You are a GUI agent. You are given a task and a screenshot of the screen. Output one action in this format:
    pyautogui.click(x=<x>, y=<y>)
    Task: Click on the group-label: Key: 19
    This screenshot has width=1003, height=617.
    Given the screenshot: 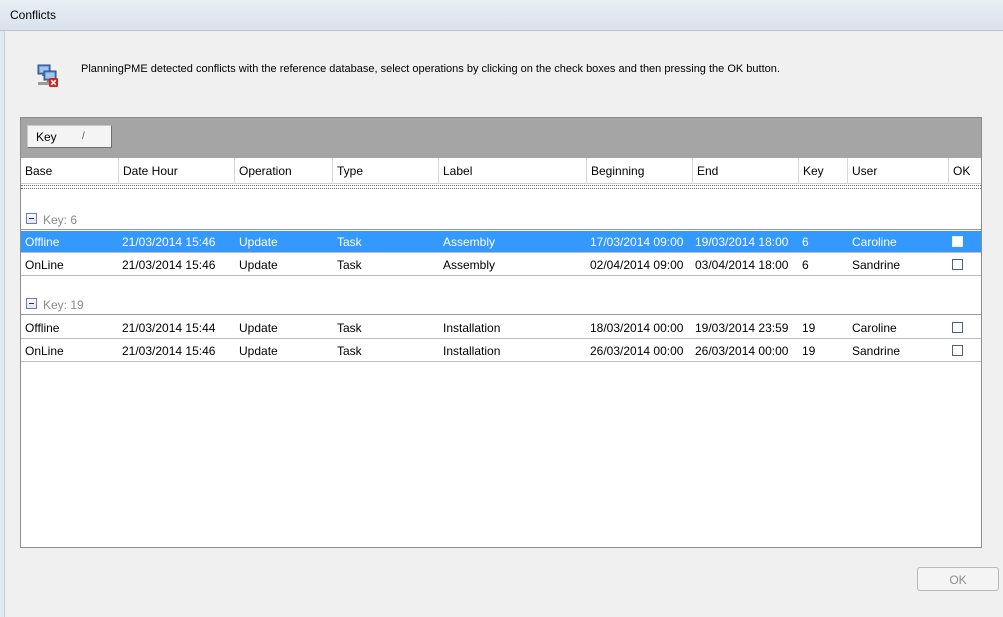 What is the action you would take?
    pyautogui.click(x=63, y=305)
    